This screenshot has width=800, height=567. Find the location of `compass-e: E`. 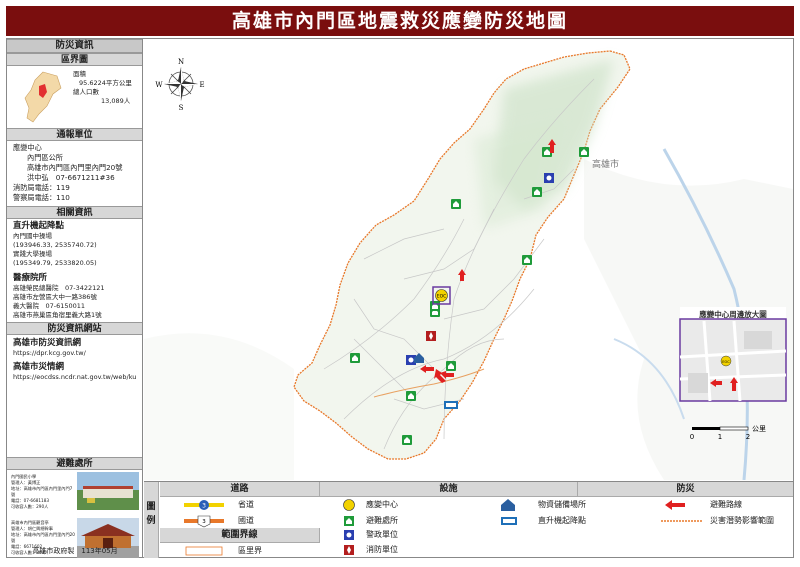

compass-e: E is located at coordinates (201, 85).